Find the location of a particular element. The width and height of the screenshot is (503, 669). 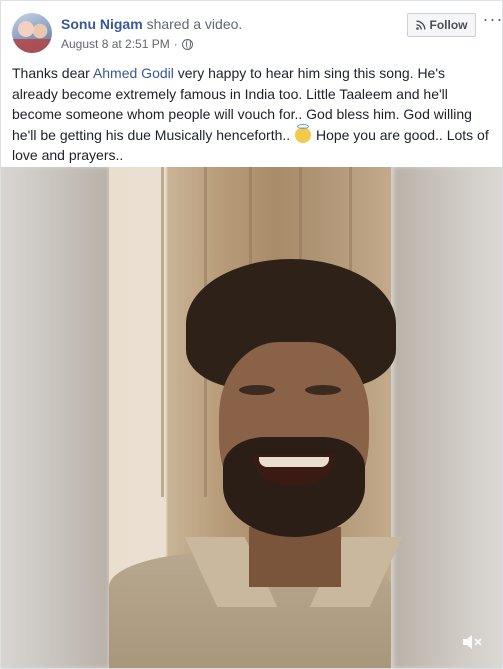

more-options-button: ··· is located at coordinates (492, 20).